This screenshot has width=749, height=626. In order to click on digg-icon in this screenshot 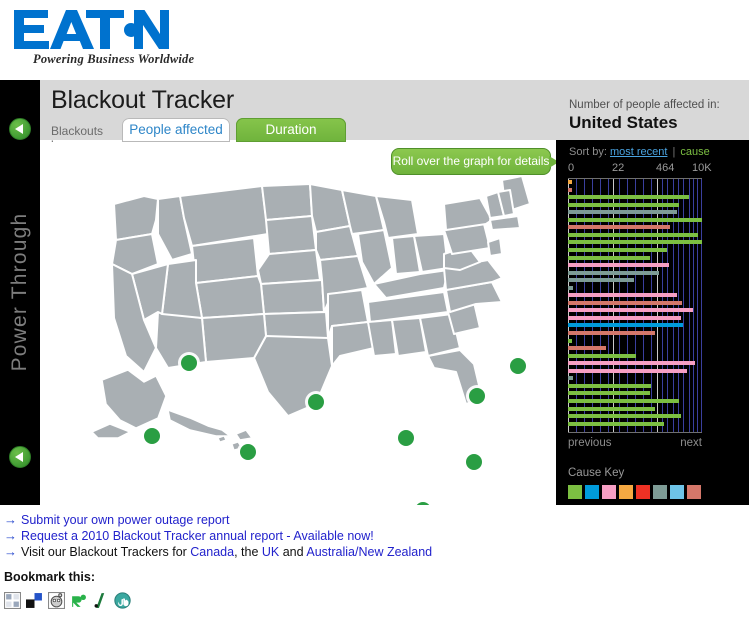, I will do `click(34, 600)`.